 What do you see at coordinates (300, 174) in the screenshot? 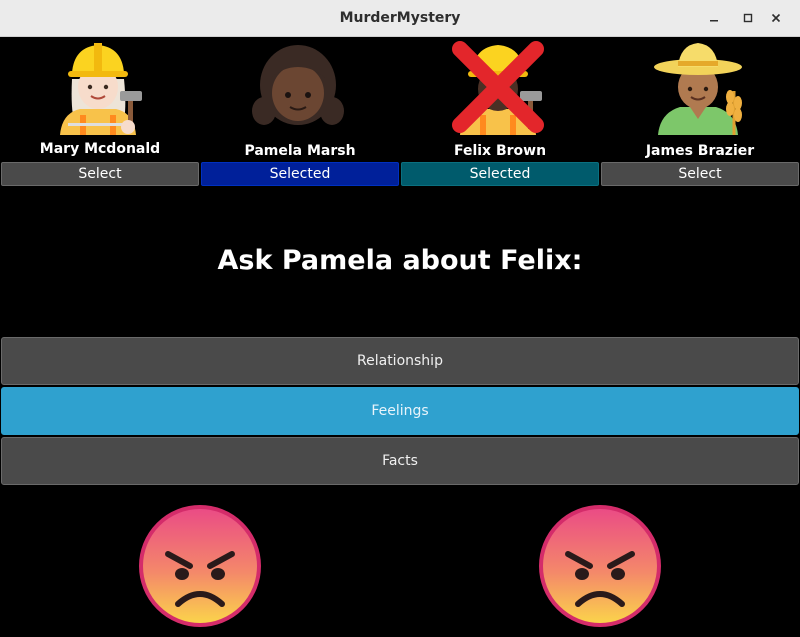
I see `select-button-pamela: Selected` at bounding box center [300, 174].